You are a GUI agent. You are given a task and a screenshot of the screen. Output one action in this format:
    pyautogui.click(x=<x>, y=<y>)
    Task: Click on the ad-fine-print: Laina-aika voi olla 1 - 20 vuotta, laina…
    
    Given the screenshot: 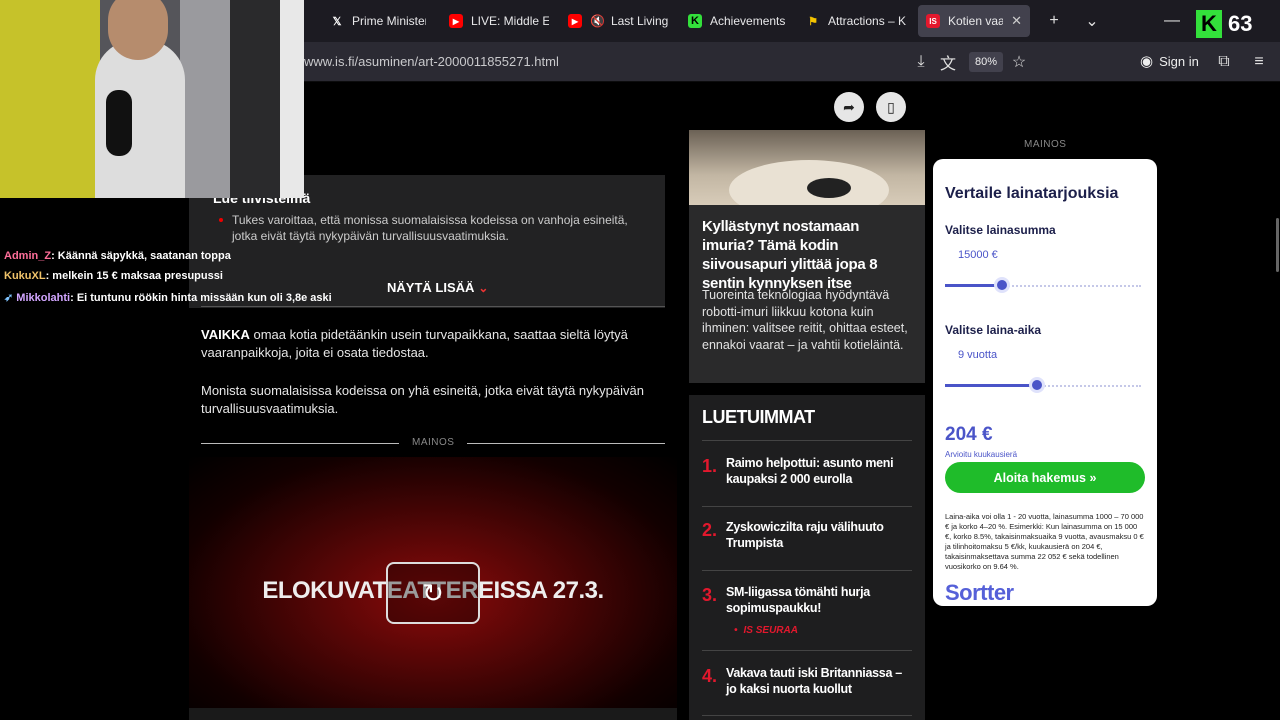 What is the action you would take?
    pyautogui.click(x=1044, y=541)
    